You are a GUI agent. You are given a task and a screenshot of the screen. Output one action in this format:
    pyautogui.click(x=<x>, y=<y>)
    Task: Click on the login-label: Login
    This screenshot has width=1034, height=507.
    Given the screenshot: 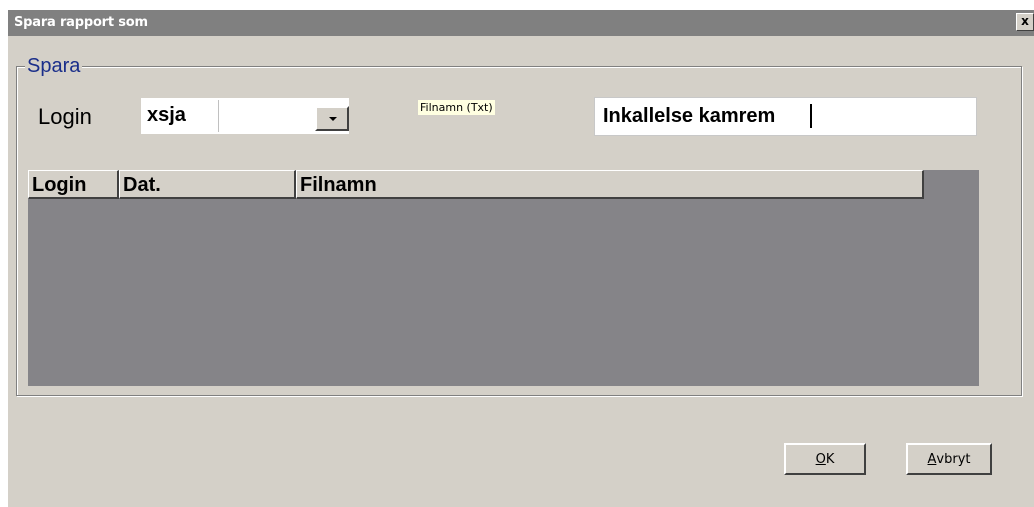 What is the action you would take?
    pyautogui.click(x=65, y=116)
    